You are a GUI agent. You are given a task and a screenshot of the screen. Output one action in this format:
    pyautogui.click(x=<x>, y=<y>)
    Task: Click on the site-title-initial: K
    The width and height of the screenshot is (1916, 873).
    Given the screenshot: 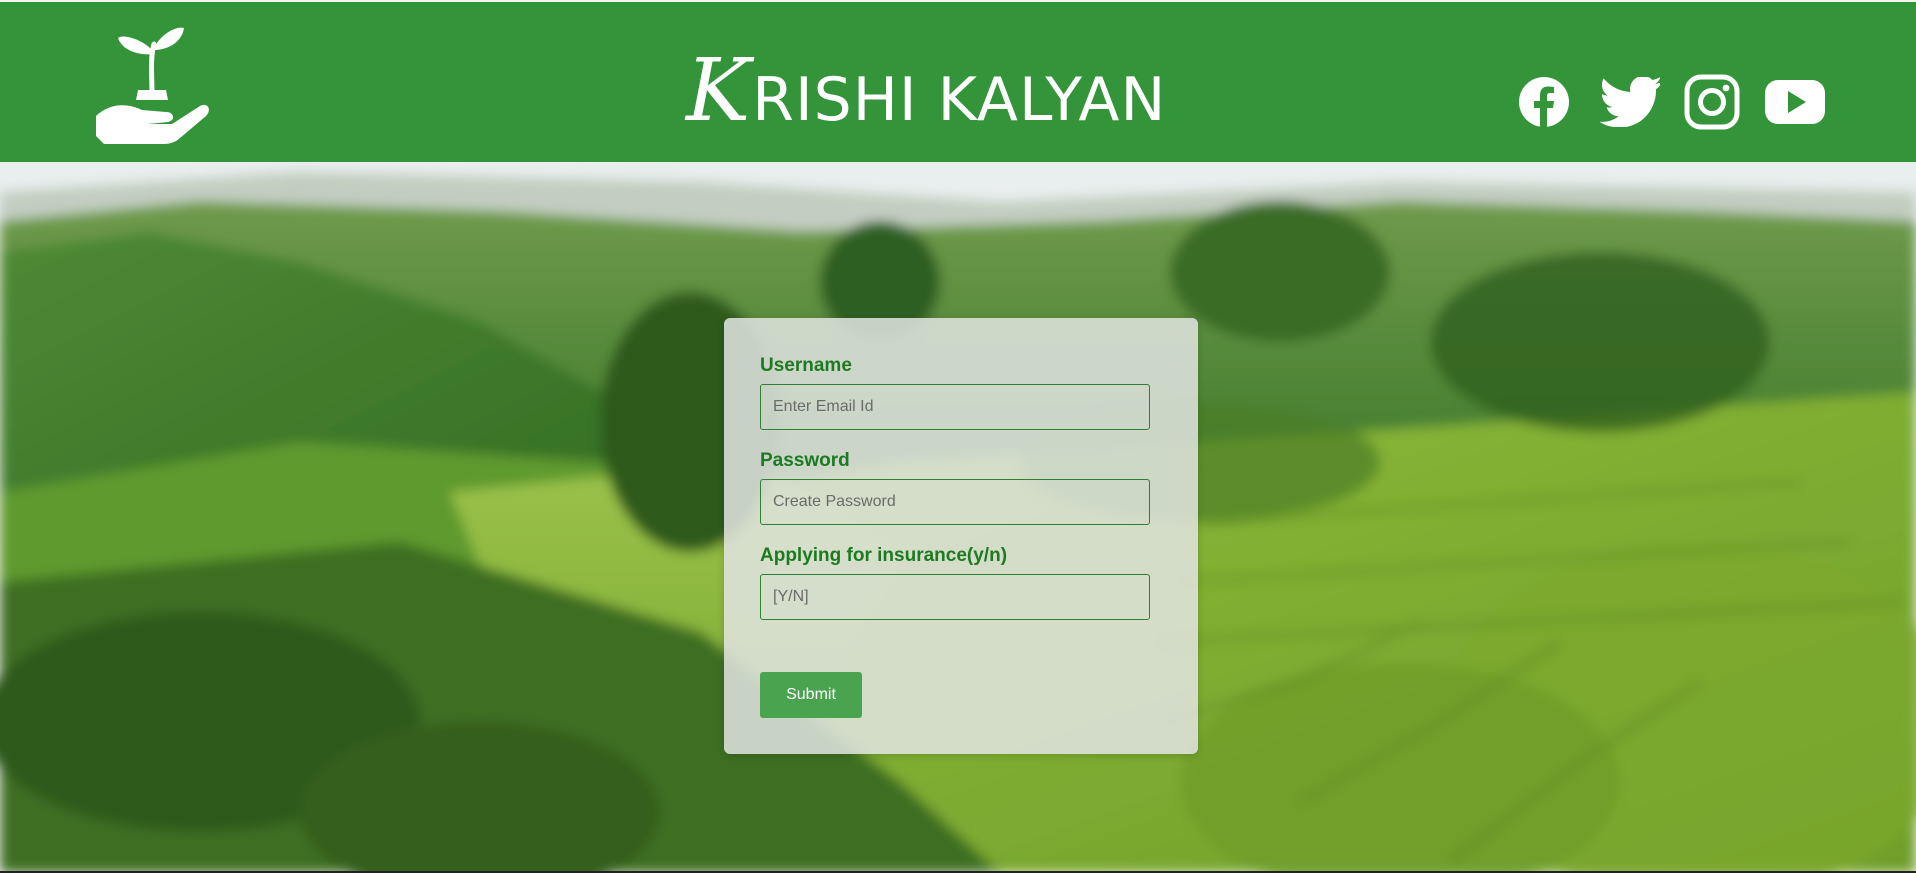 What is the action you would take?
    pyautogui.click(x=718, y=91)
    